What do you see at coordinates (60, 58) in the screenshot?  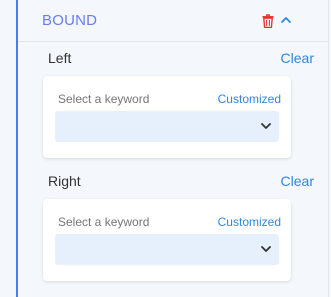 I see `left-section-label: Left` at bounding box center [60, 58].